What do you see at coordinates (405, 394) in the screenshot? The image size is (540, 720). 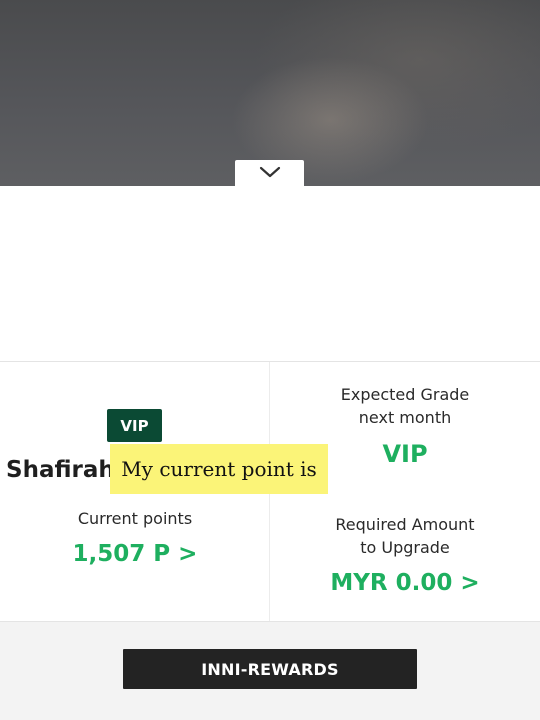 I see `expected-grade-label-line1: Expected Grade` at bounding box center [405, 394].